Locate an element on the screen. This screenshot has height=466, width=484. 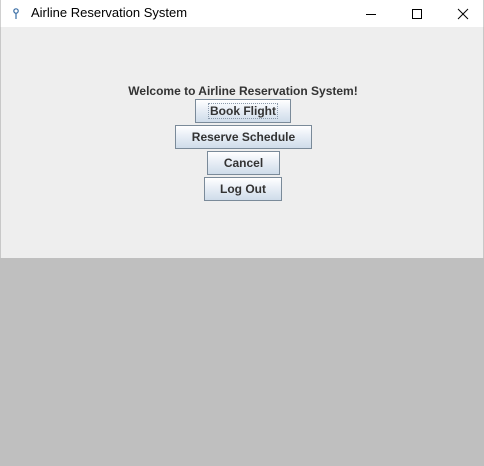
cancel-label: Cancel is located at coordinates (243, 163).